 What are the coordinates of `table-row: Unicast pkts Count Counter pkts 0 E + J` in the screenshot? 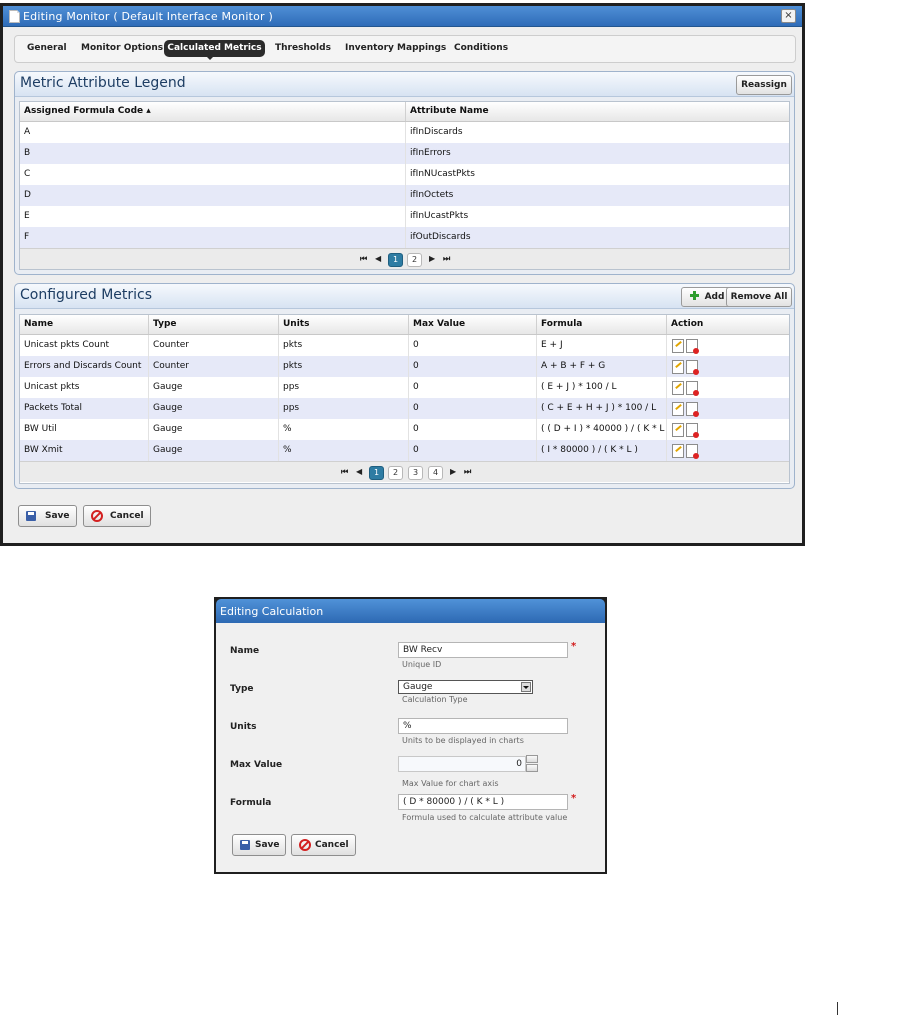 It's located at (404, 345).